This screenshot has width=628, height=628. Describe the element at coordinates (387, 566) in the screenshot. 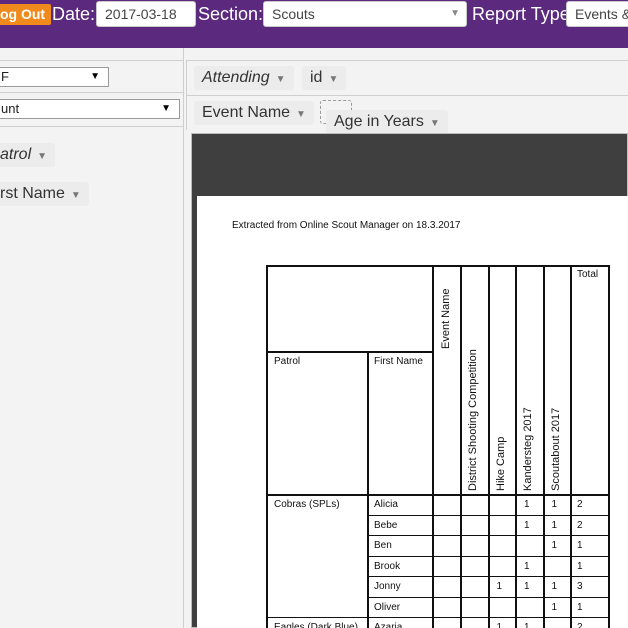

I see `row-first-name: Brook` at that location.